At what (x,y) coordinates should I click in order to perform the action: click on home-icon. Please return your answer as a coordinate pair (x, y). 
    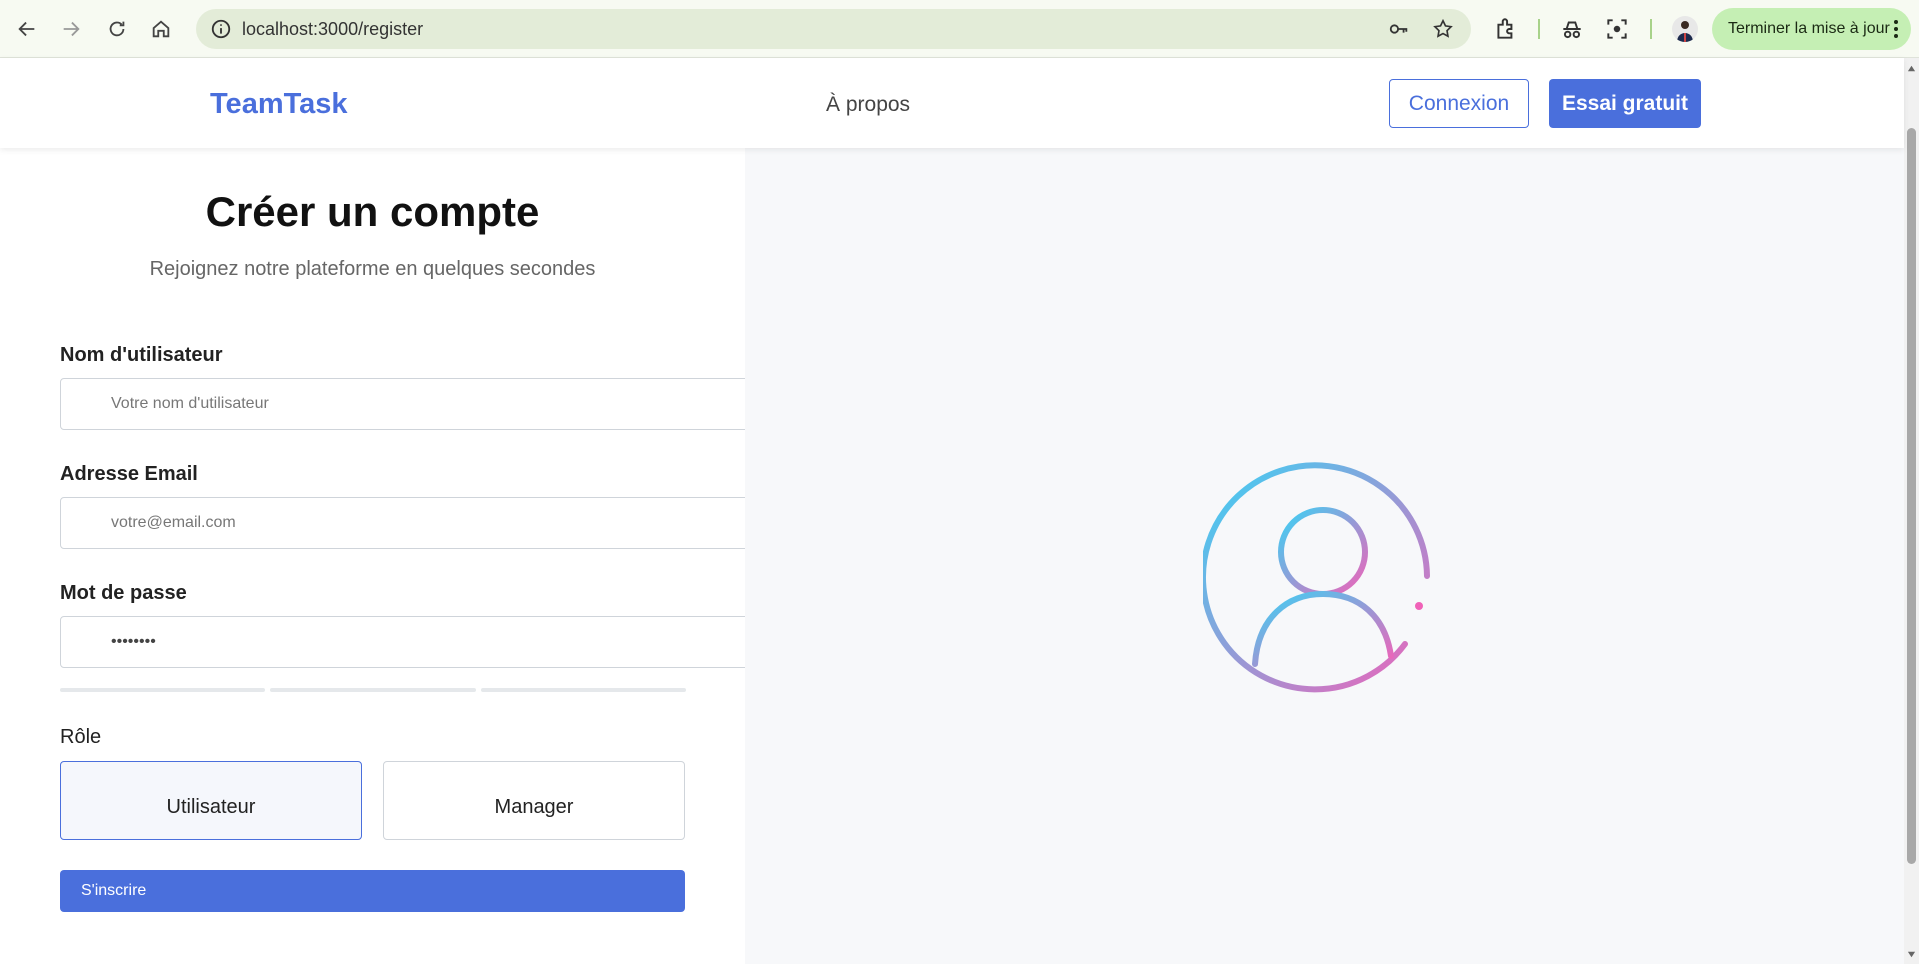
    Looking at the image, I should click on (161, 29).